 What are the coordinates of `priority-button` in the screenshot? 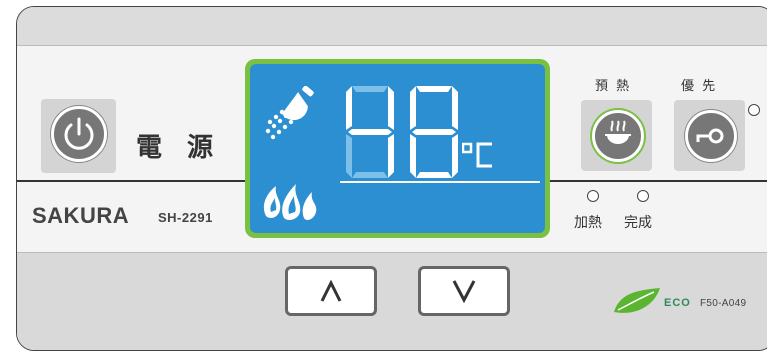 It's located at (709, 135).